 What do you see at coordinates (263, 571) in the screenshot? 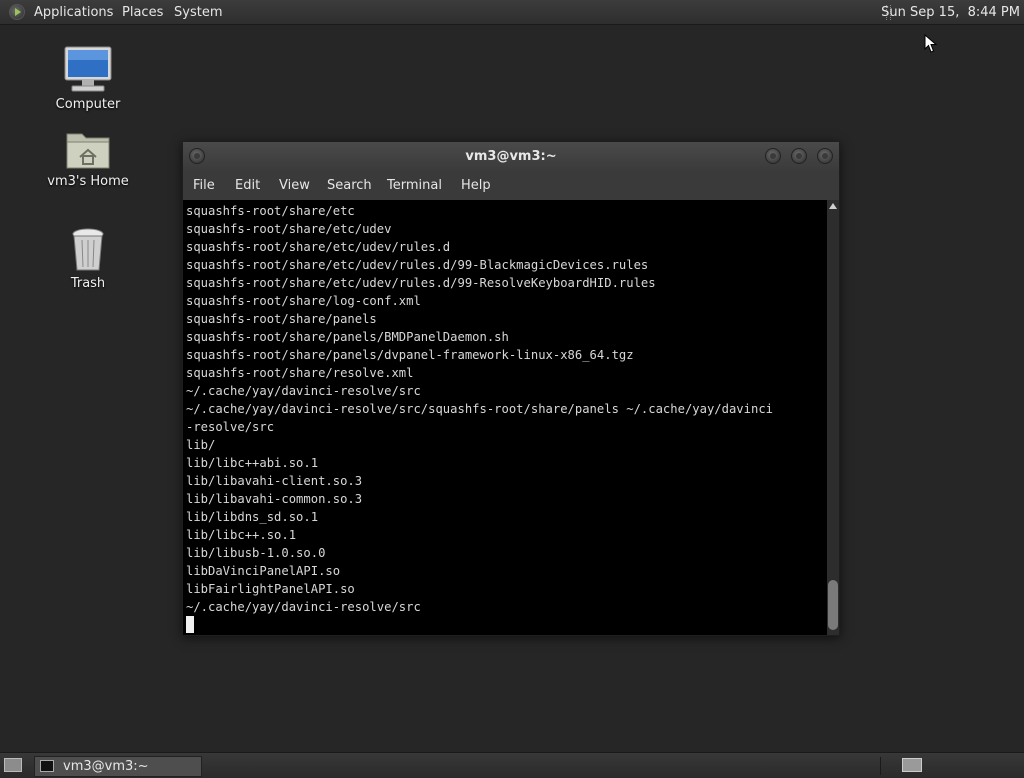
I see `terminal-line: libDaVinciPanelAPI.so` at bounding box center [263, 571].